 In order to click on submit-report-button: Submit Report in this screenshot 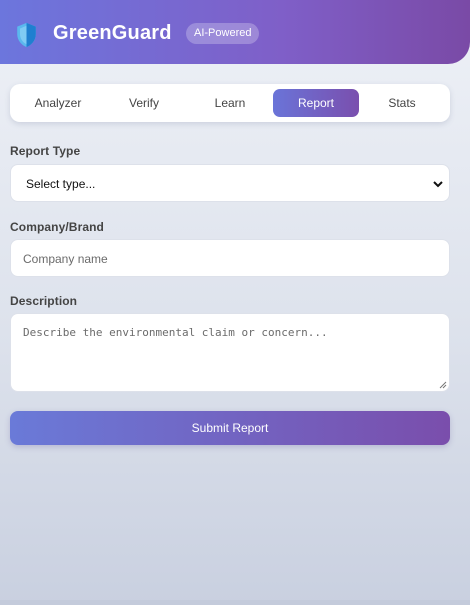, I will do `click(230, 428)`.